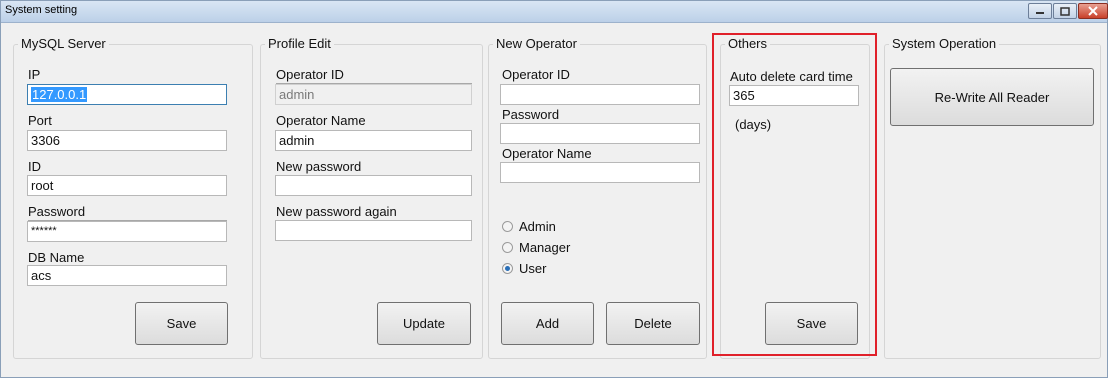  I want to click on system-operation-title: System Operation, so click(944, 43).